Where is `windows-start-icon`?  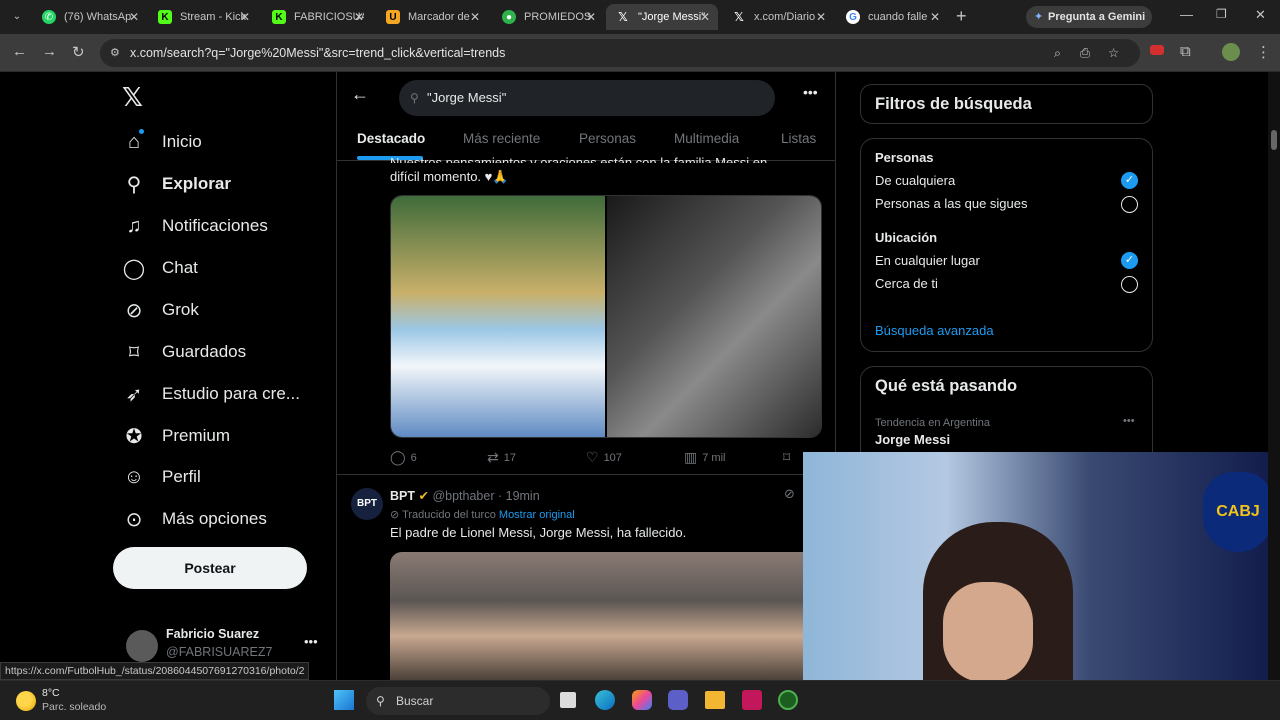
windows-start-icon is located at coordinates (344, 700).